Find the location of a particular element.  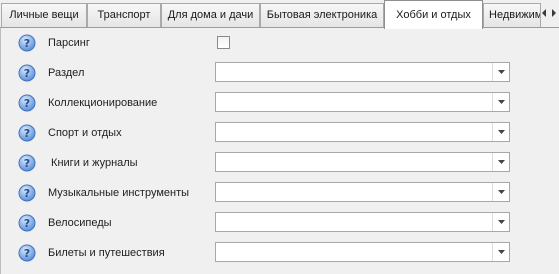

musical-instruments-label: Музыкальные инструменты is located at coordinates (119, 193).